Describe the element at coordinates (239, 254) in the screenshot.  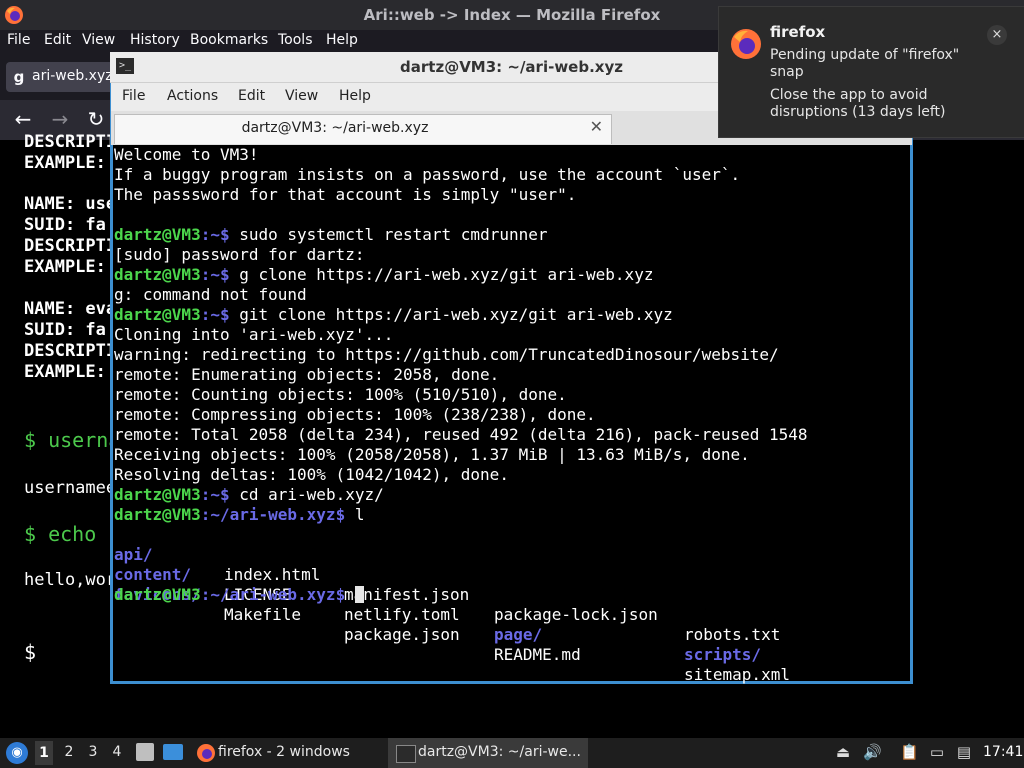
I see `terminal-line: [sudo] password for dartz:` at that location.